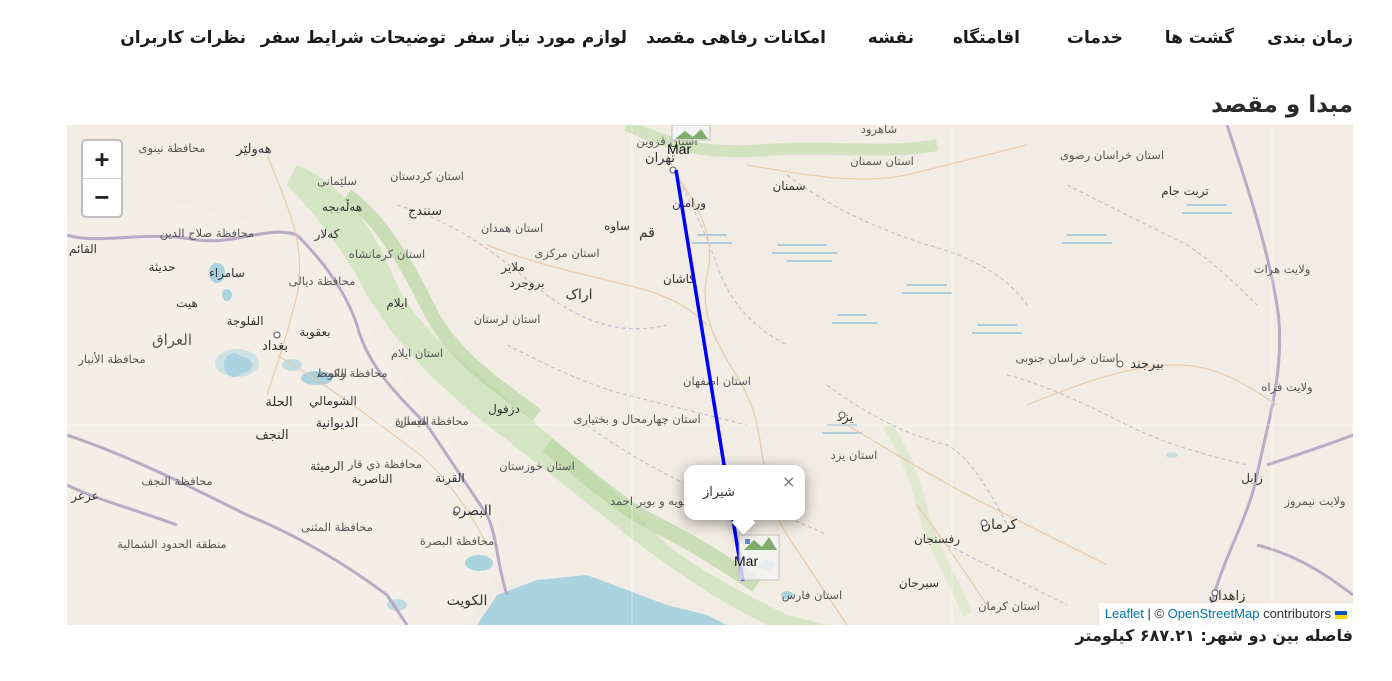 This screenshot has width=1392, height=681. Describe the element at coordinates (746, 561) in the screenshot. I see `destination-marker-label: Mar` at that location.